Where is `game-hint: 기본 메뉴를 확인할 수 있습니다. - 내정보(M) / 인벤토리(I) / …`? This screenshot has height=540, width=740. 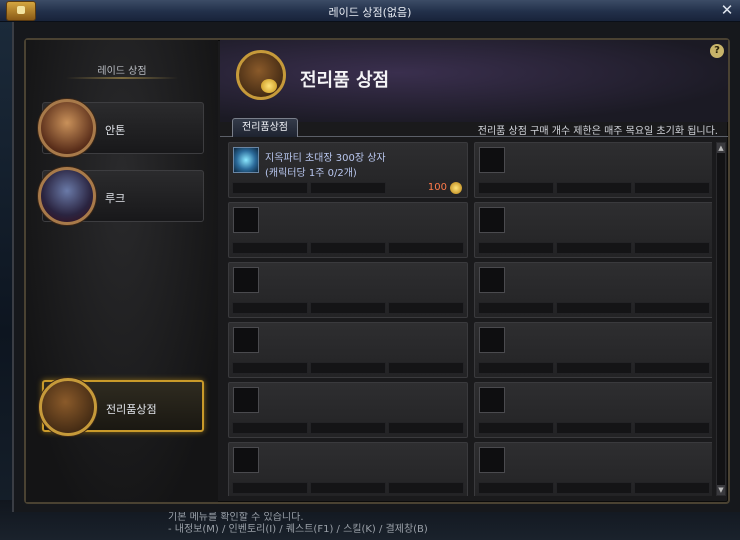 game-hint: 기본 메뉴를 확인할 수 있습니다. - 내정보(M) / 인벤토리(I) / … is located at coordinates (298, 524).